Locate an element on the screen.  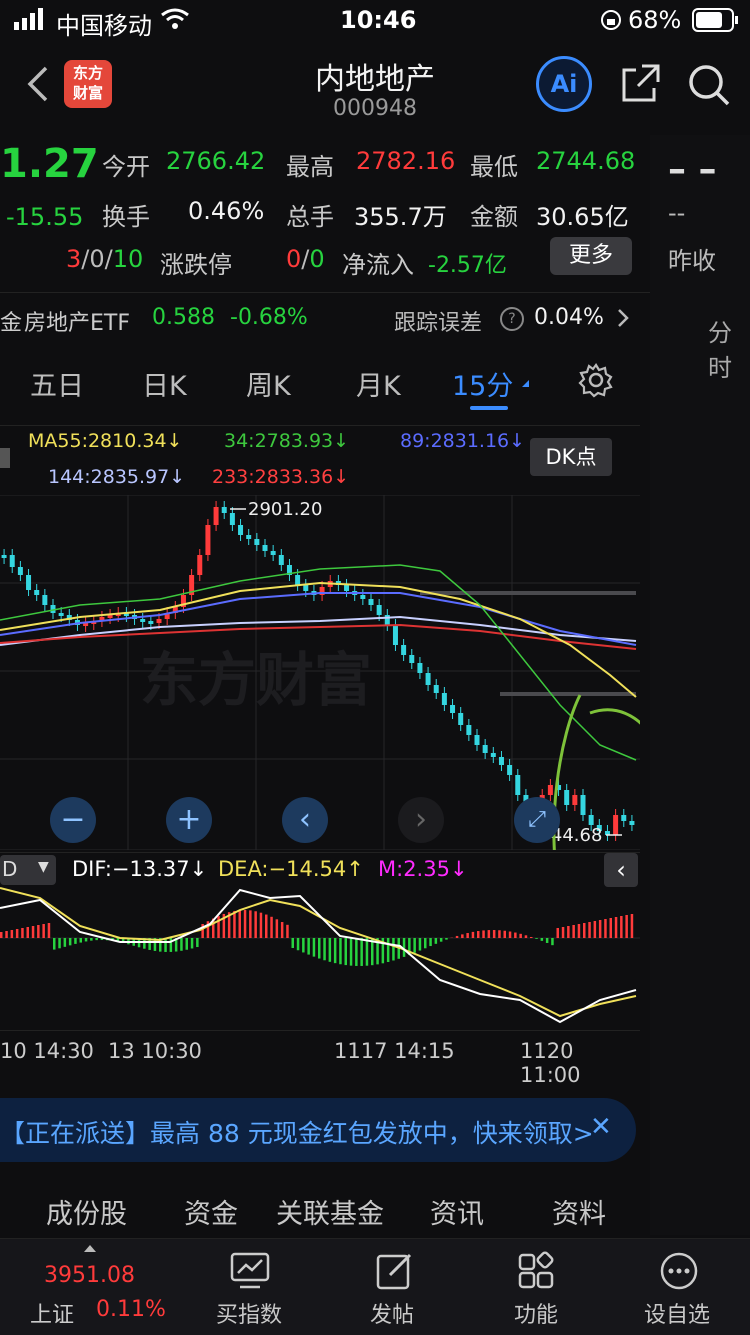
tab-fenshi: 分时 is located at coordinates (729, 348).